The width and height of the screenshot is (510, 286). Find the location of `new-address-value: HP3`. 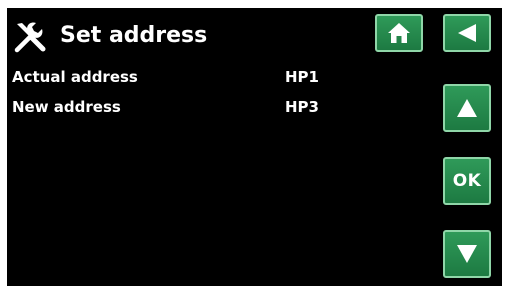

new-address-value: HP3 is located at coordinates (302, 107).